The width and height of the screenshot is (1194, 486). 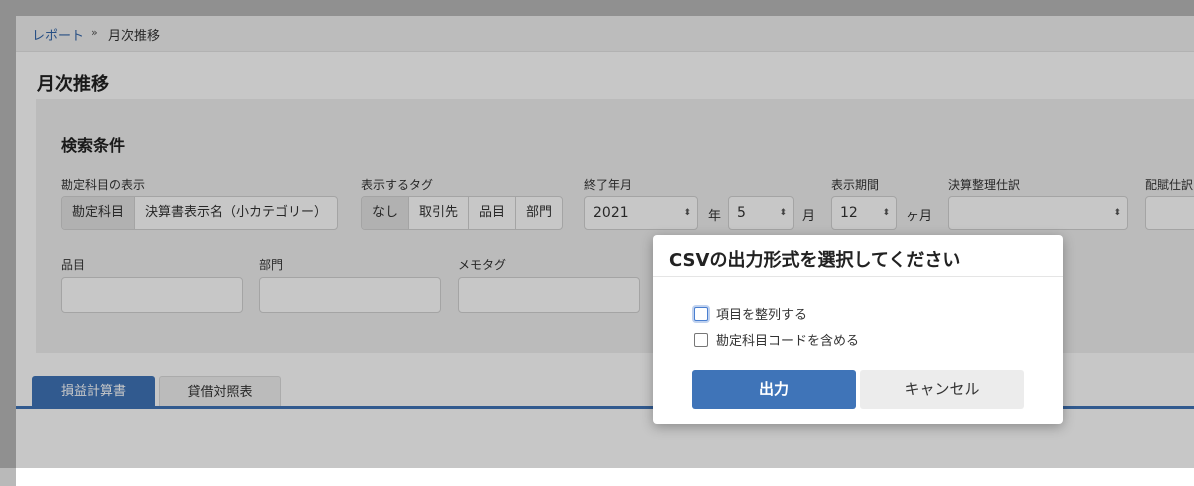 What do you see at coordinates (701, 339) in the screenshot?
I see `include-account-code-checkbox` at bounding box center [701, 339].